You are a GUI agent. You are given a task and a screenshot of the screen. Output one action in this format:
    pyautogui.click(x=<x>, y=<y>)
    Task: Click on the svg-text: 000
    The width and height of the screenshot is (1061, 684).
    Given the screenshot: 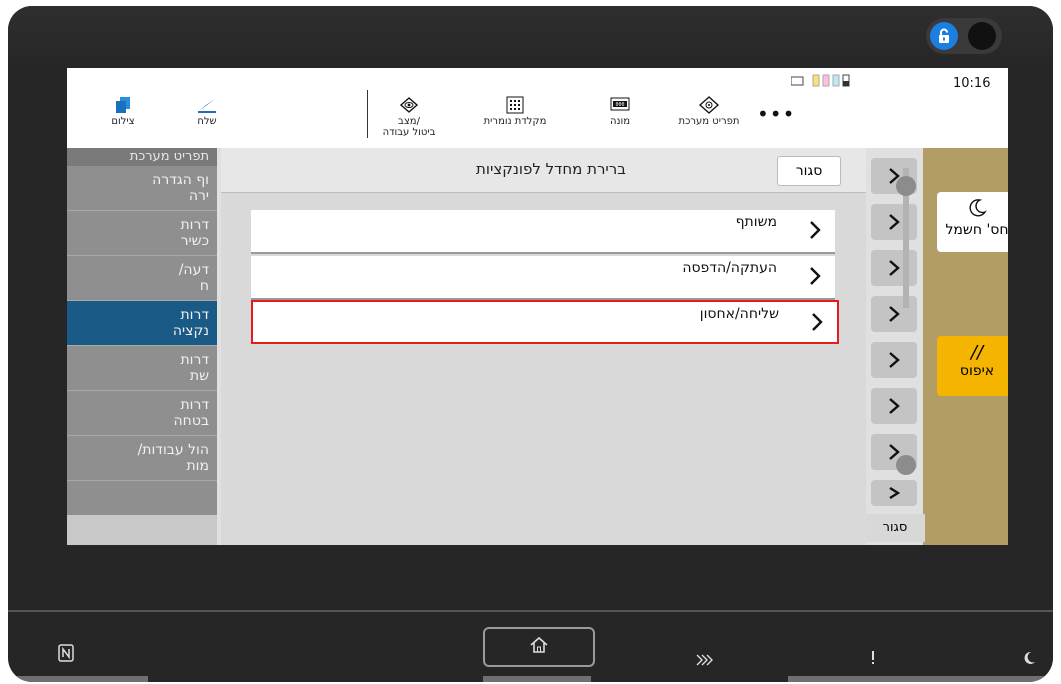 What is the action you would take?
    pyautogui.click(x=619, y=105)
    